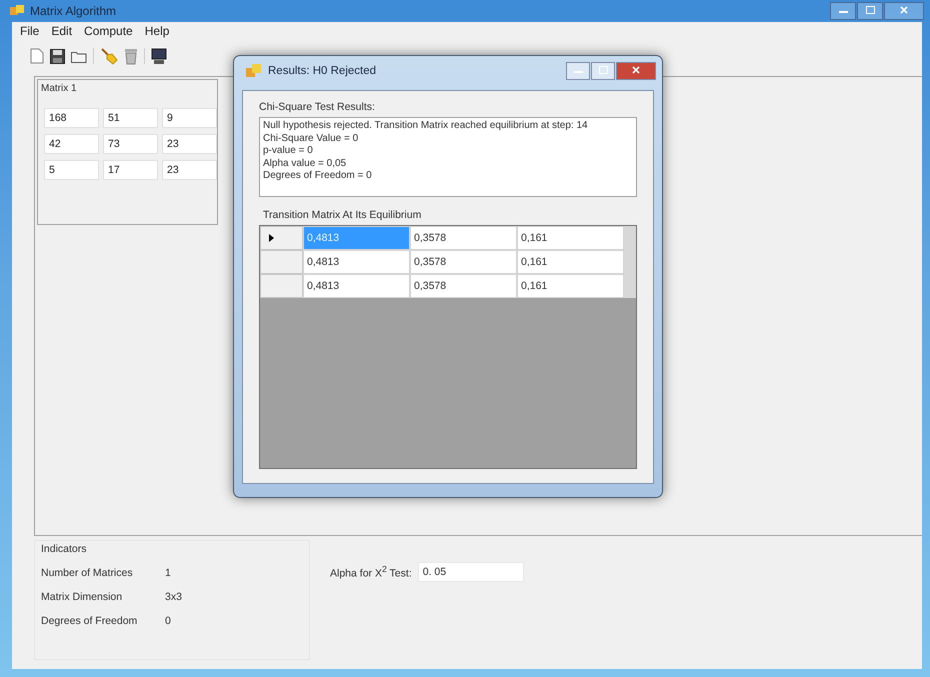 This screenshot has height=677, width=930. I want to click on computer-icon, so click(159, 56).